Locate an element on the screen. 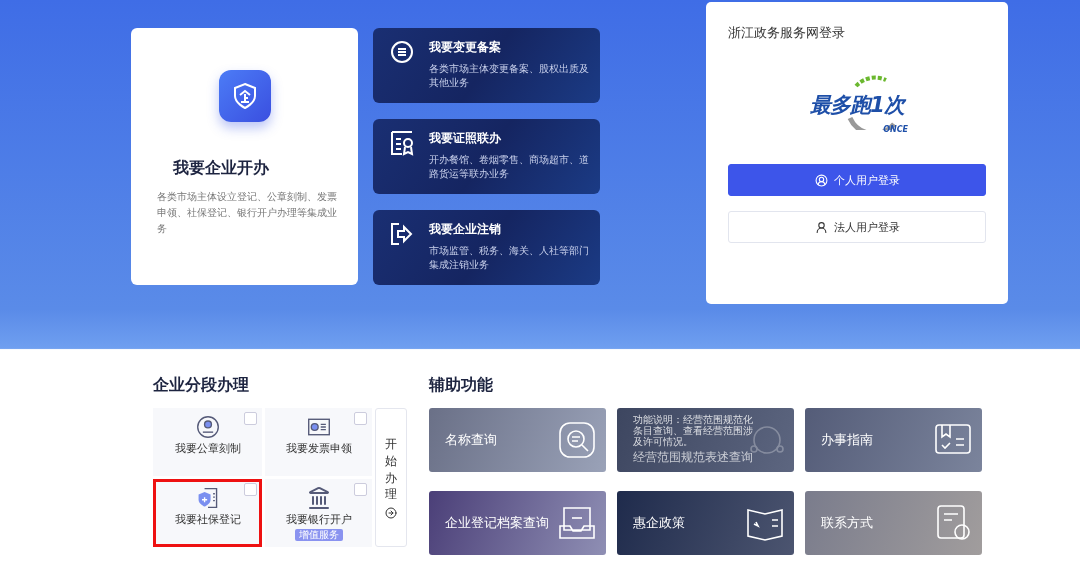 This screenshot has width=1080, height=562. tile-description: 功能说明：经营范围规范化条目查询、查看经营范围涉及许可情况。 is located at coordinates (693, 430).